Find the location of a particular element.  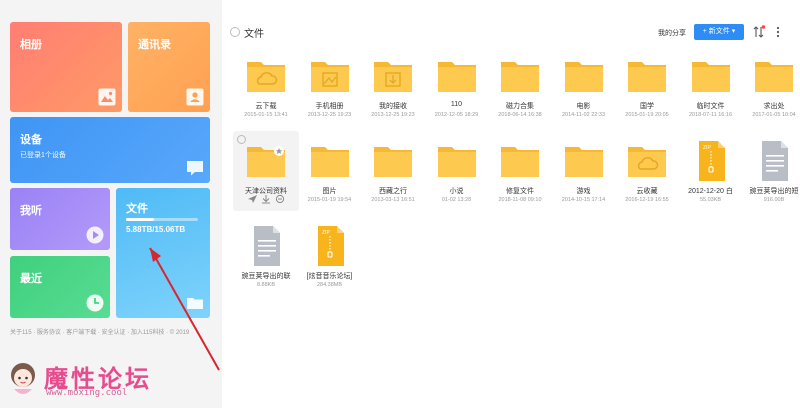

files-tile: 文件 5.88TB/15.06TB is located at coordinates (163, 253).